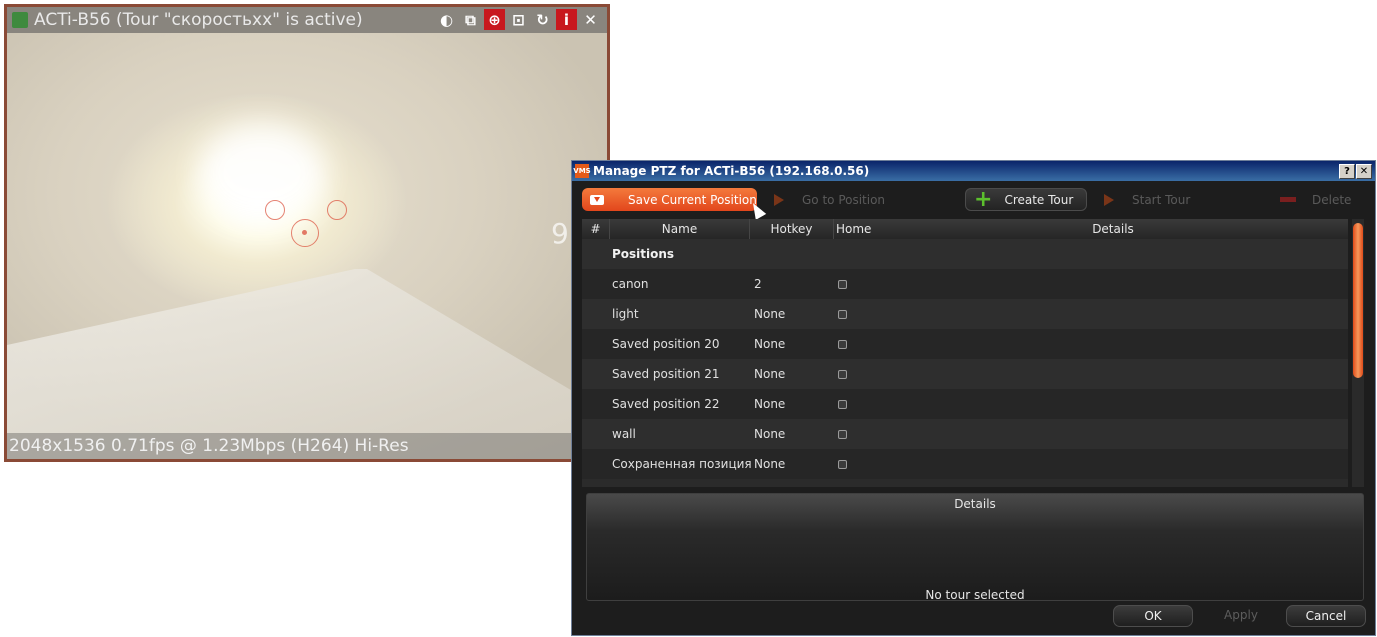 This screenshot has width=1377, height=637. What do you see at coordinates (582, 171) in the screenshot?
I see `app-icon: VMS` at bounding box center [582, 171].